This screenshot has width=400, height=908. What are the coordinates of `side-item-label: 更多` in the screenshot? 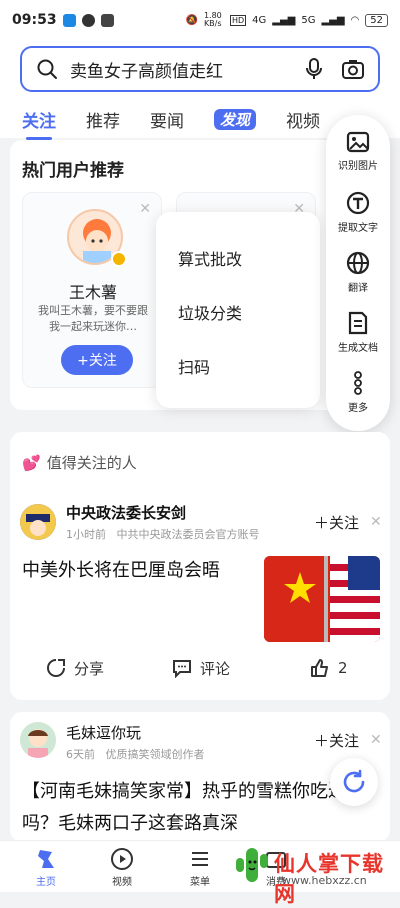 It's located at (358, 408).